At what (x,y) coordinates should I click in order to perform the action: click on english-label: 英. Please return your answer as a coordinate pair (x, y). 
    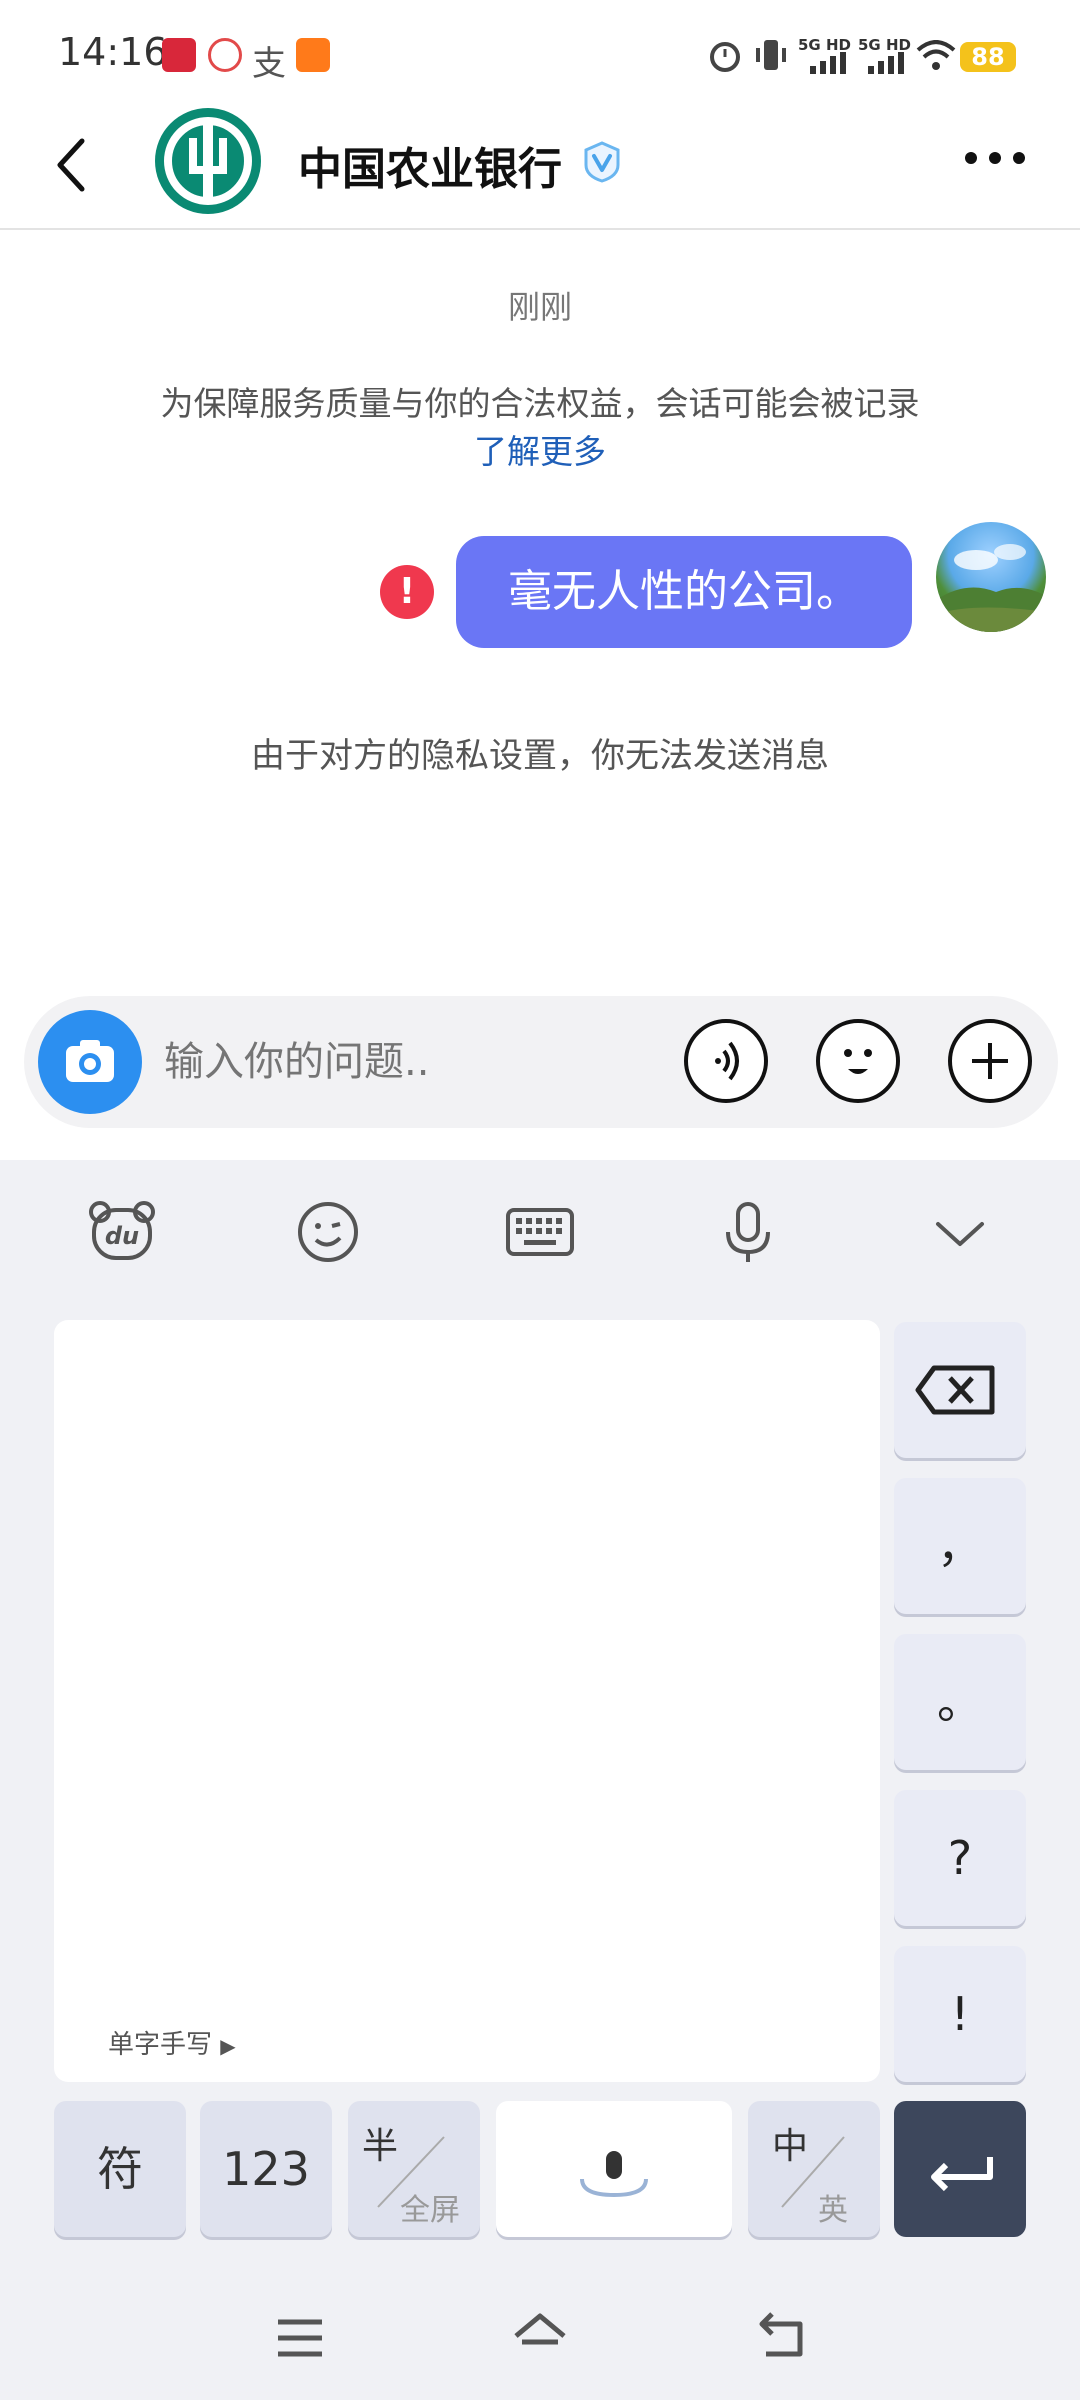
    Looking at the image, I should click on (833, 2210).